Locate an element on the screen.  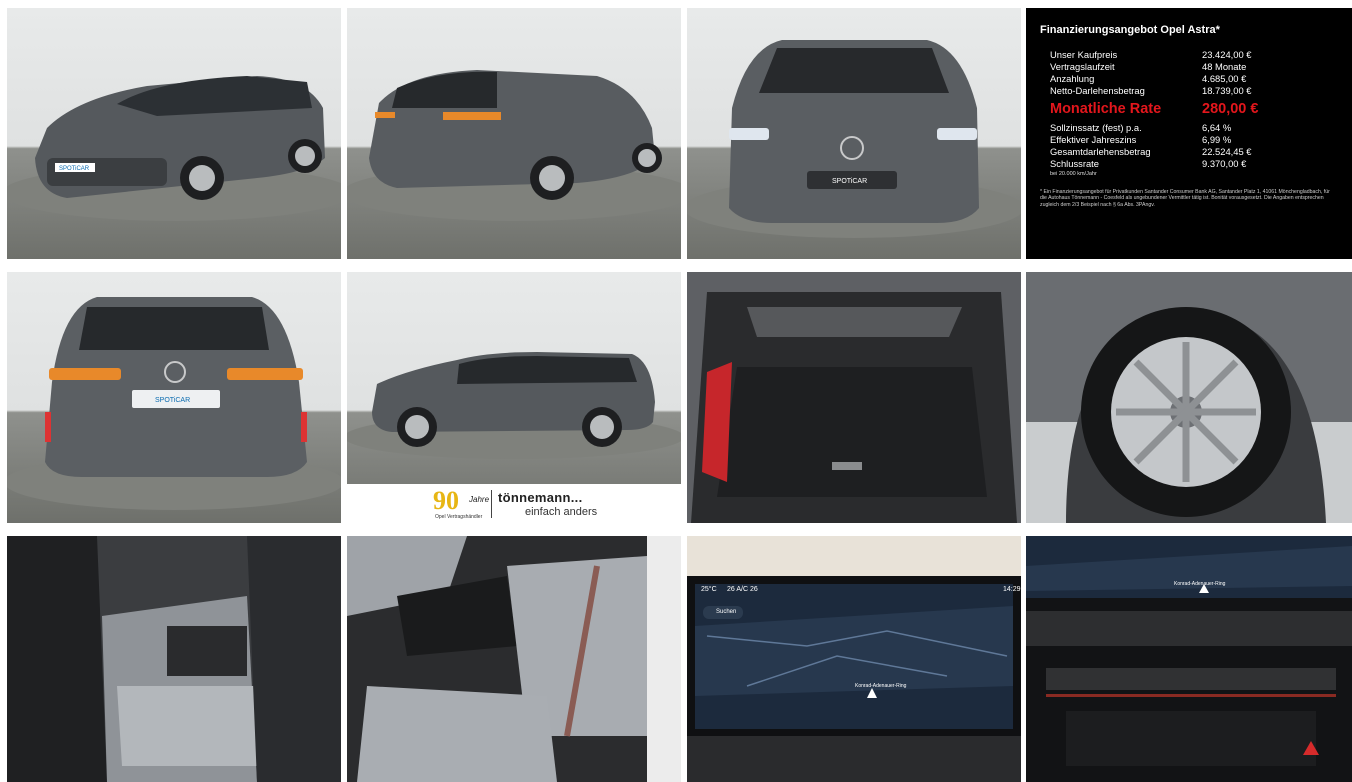
nav-climate-status: 26 A/C 26 is located at coordinates (742, 589).